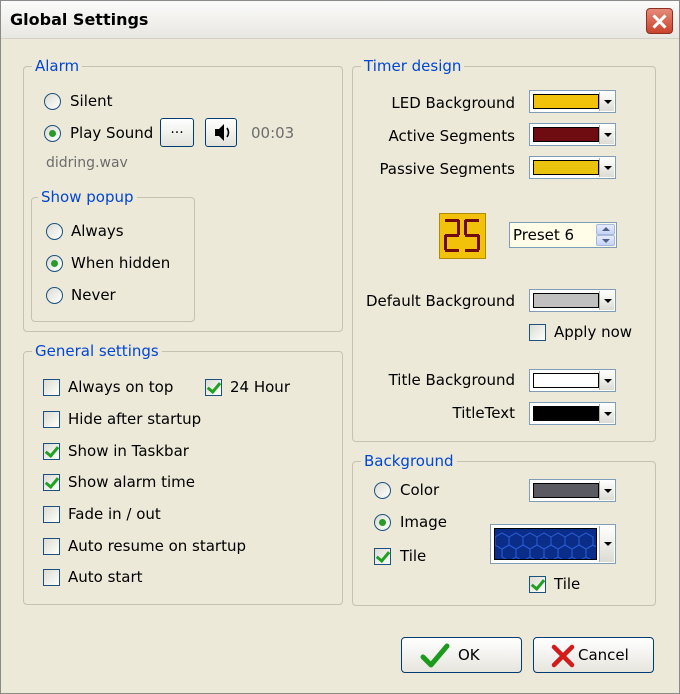 The image size is (680, 694). I want to click on play-sound-radio, so click(52, 133).